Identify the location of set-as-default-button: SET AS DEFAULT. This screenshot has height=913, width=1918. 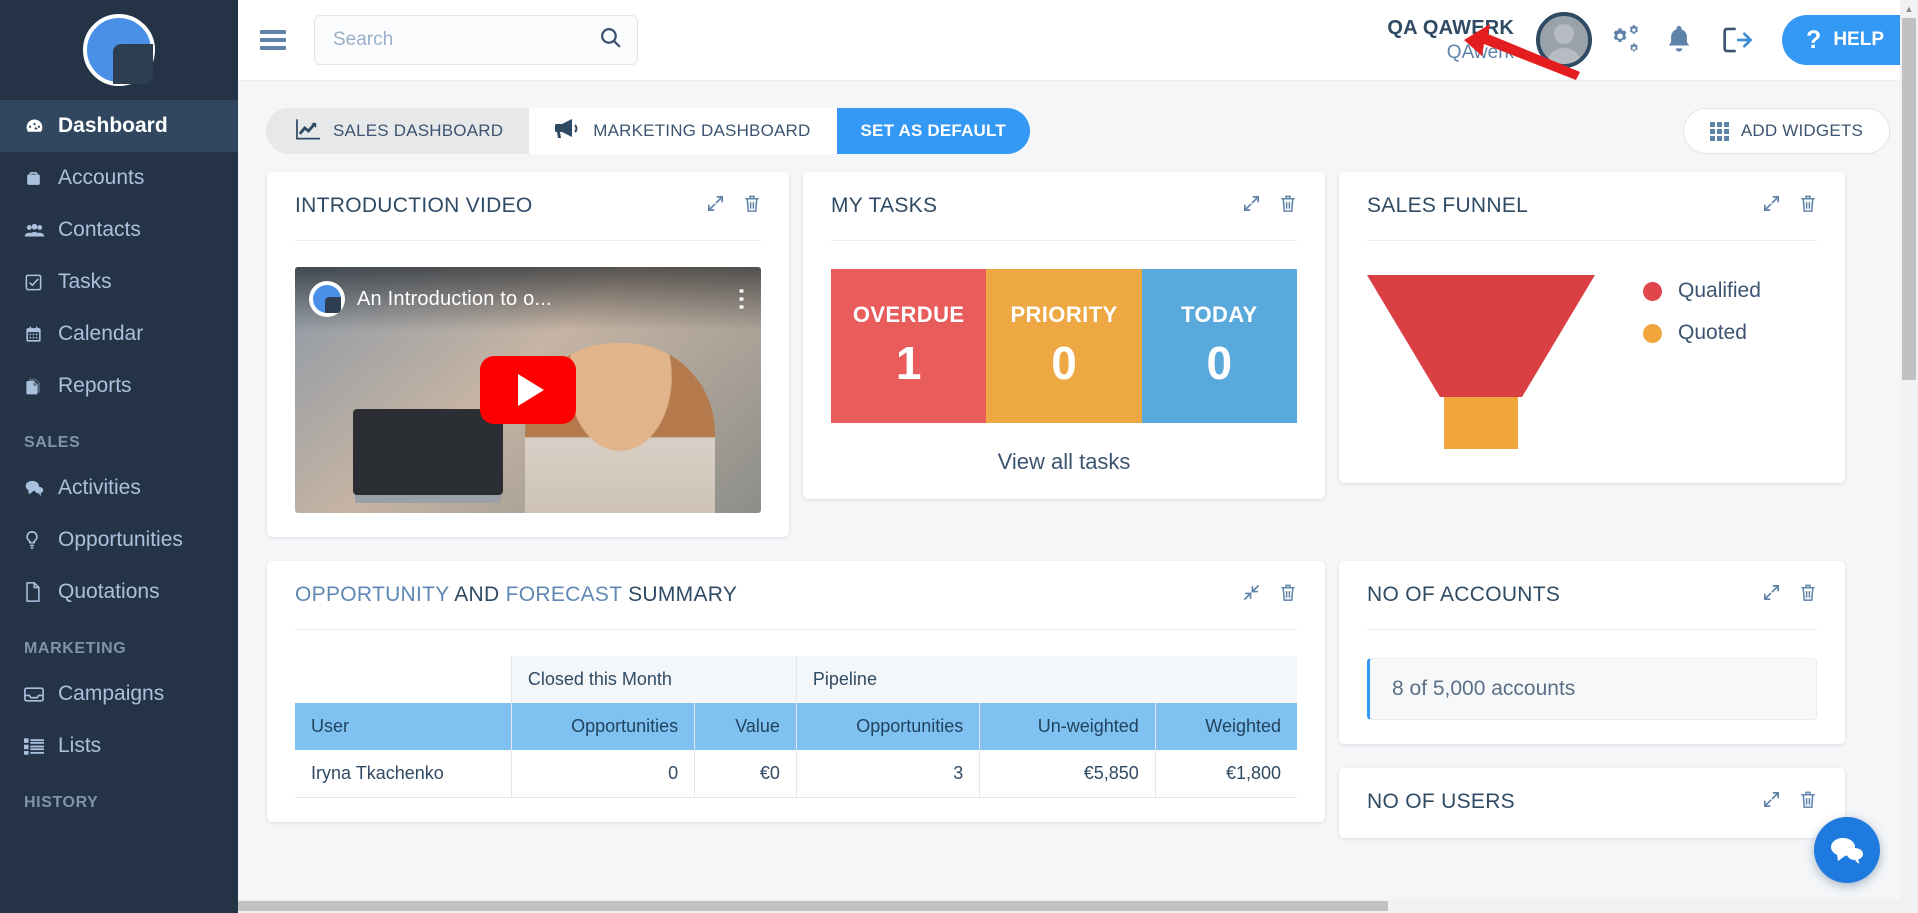
(933, 131).